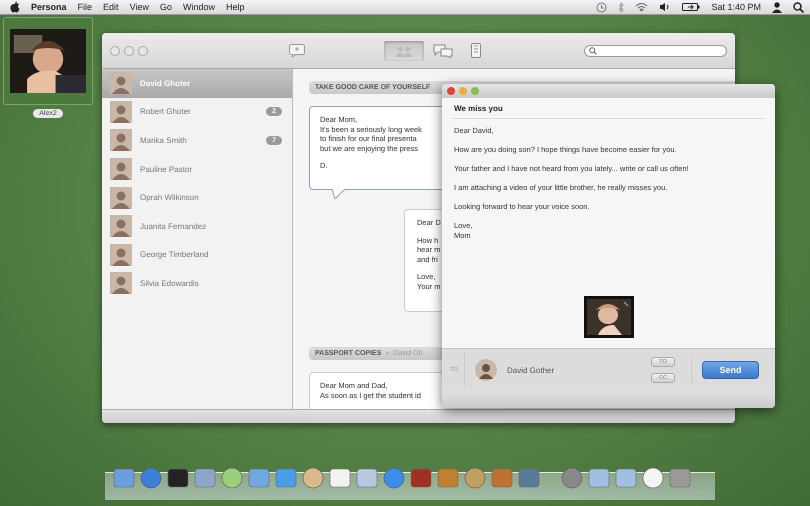 This screenshot has height=506, width=810. I want to click on contact-name: David Ghoter, so click(166, 83).